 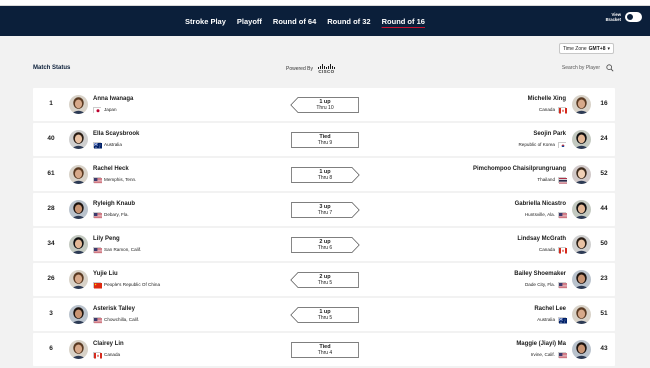 What do you see at coordinates (519, 169) in the screenshot?
I see `right-player-name: Pimchompoo Chaisilprungruang` at bounding box center [519, 169].